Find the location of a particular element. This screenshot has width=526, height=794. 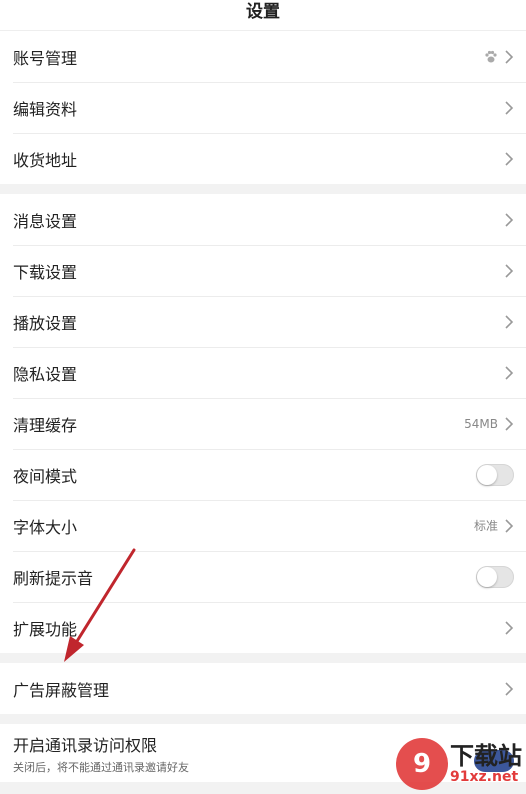

settings-item-ad-block: 广告屏蔽管理 is located at coordinates (263, 688).